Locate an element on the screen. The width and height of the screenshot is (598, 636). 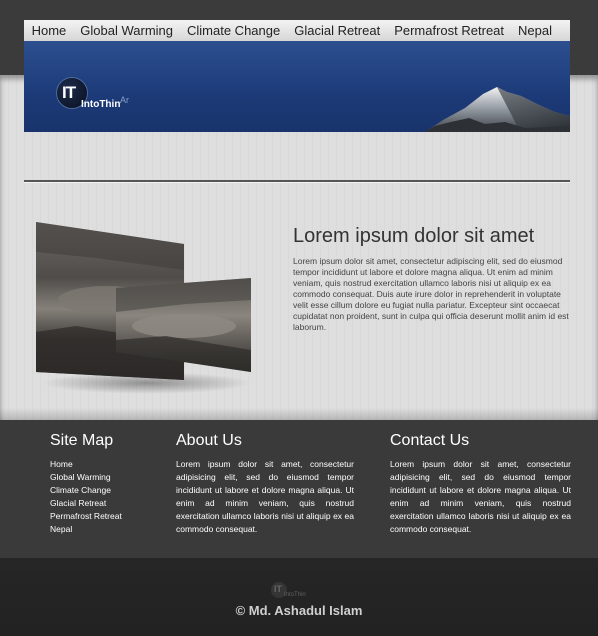
logo-suffix: Ar is located at coordinates (124, 100).